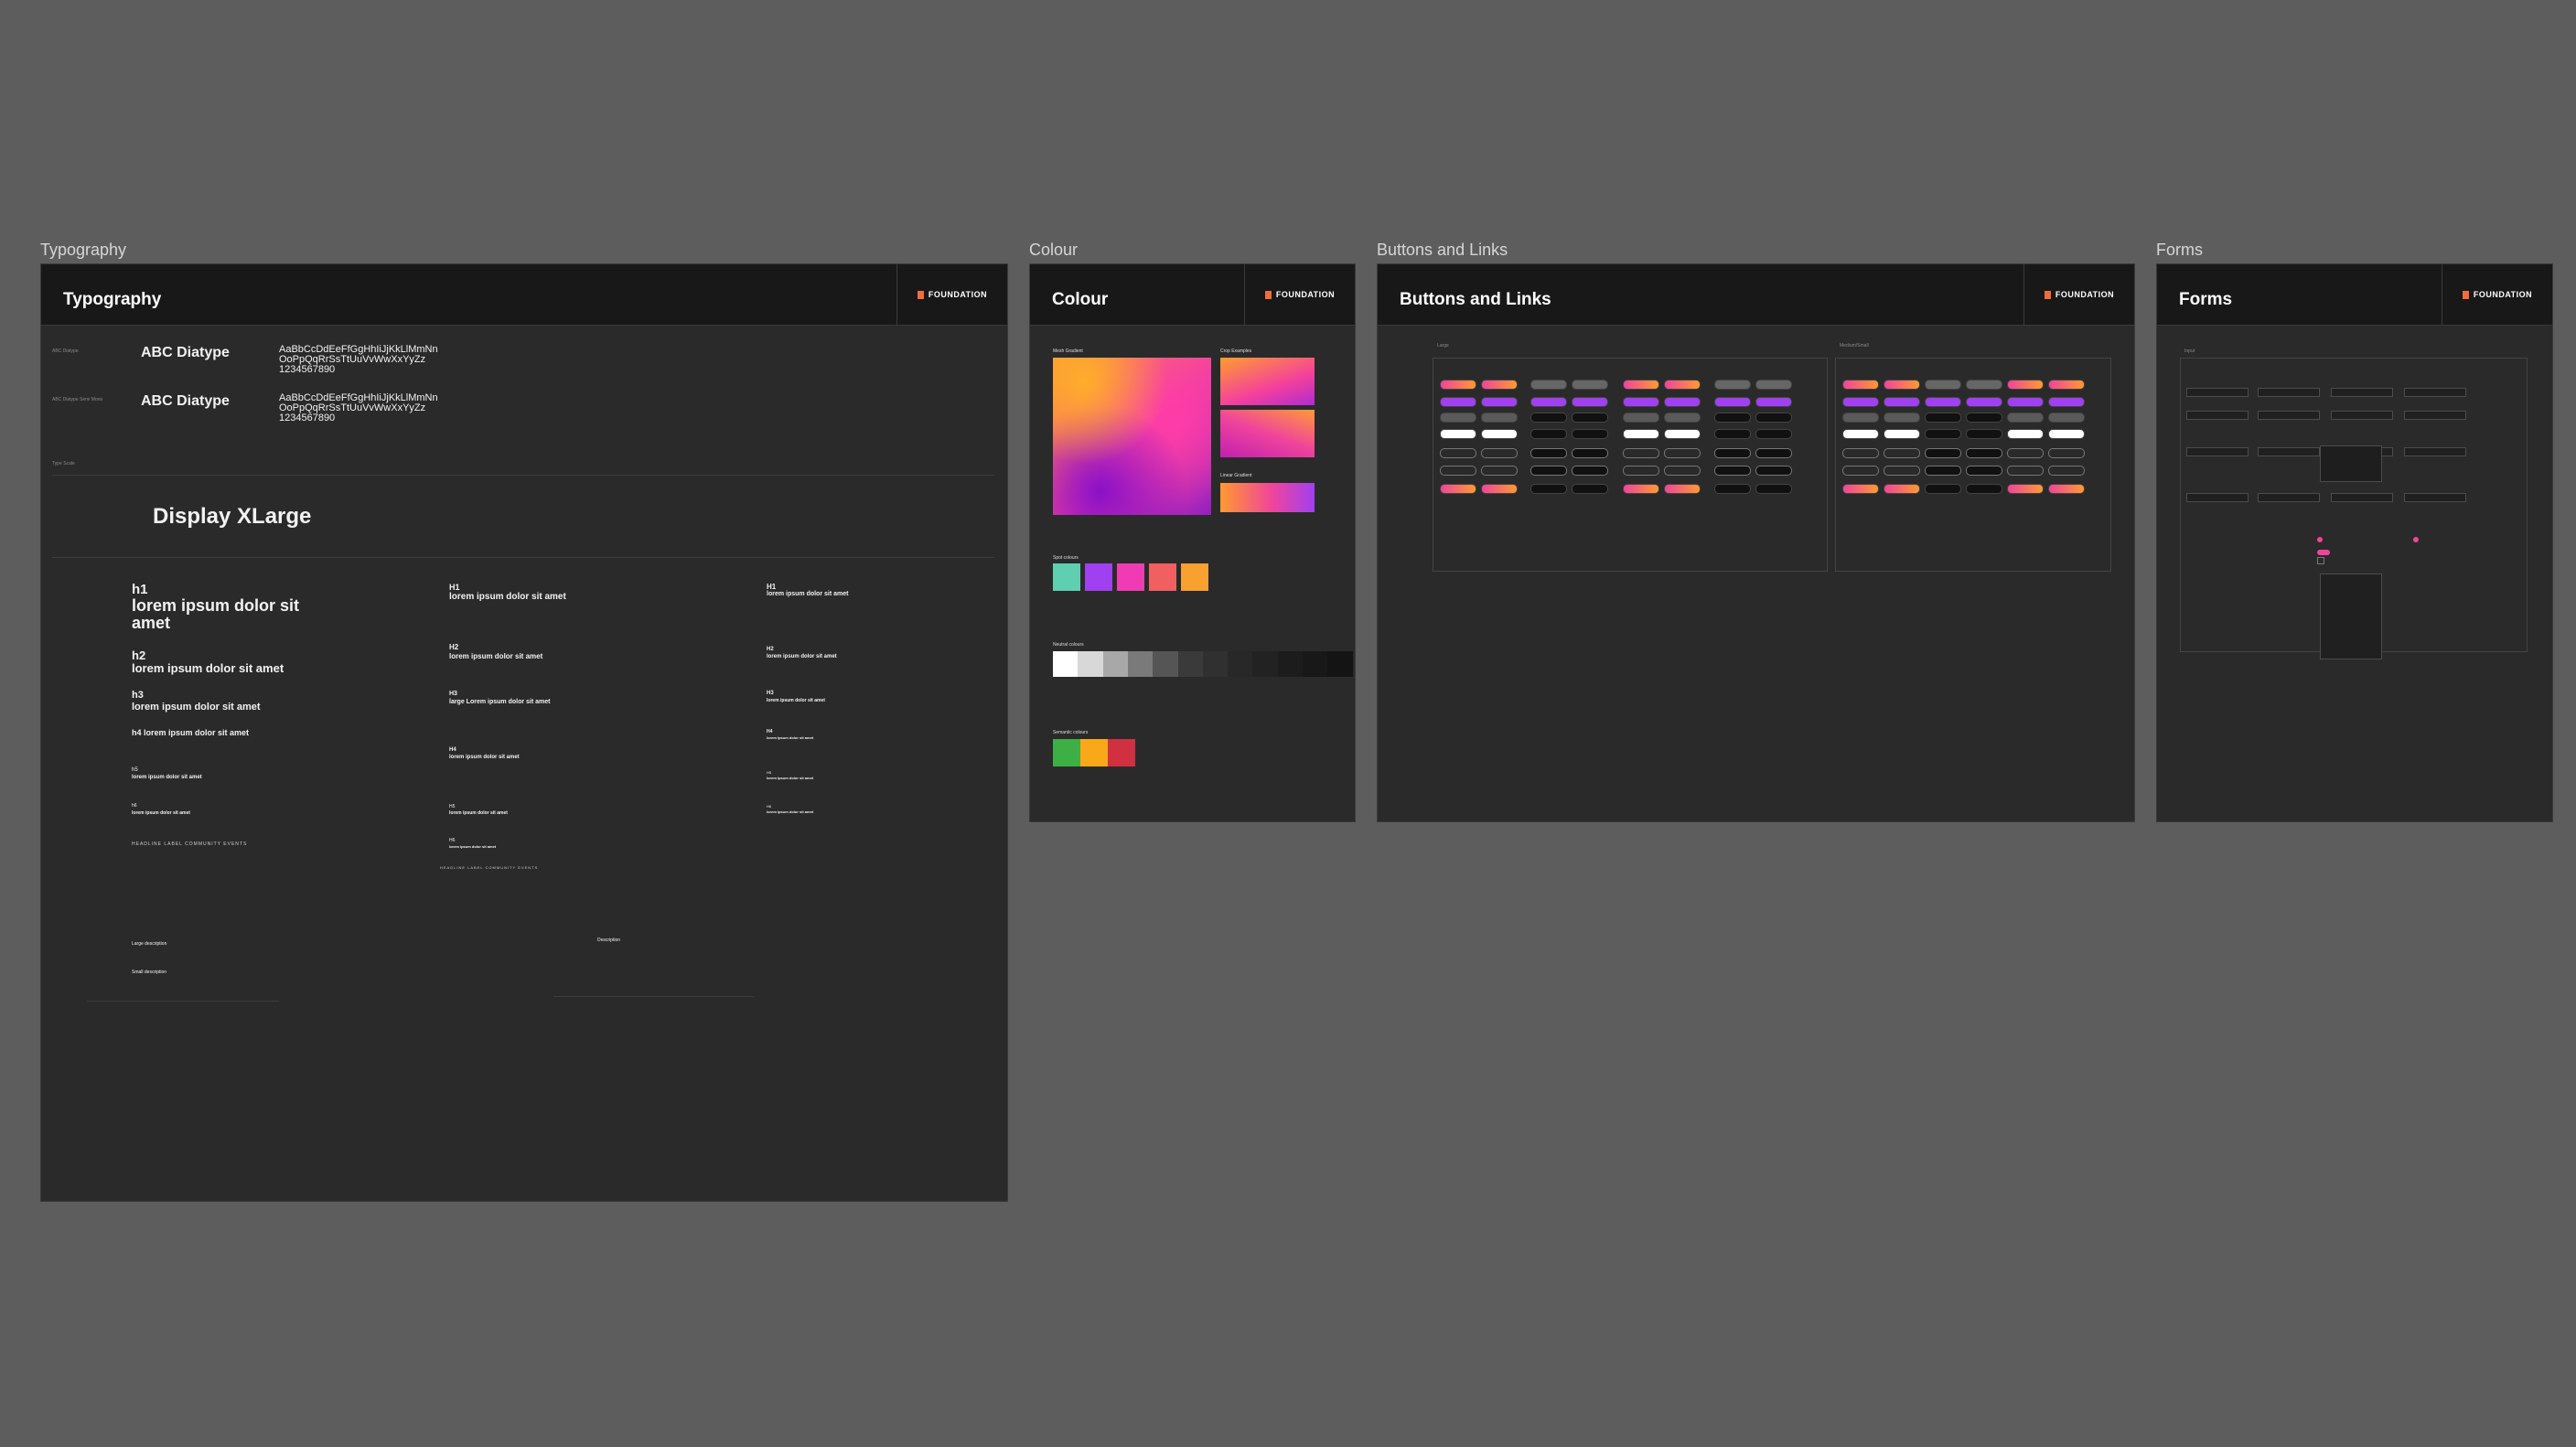  Describe the element at coordinates (2354, 542) in the screenshot. I see `forms-frame: Forms FOUNDATION Input` at that location.